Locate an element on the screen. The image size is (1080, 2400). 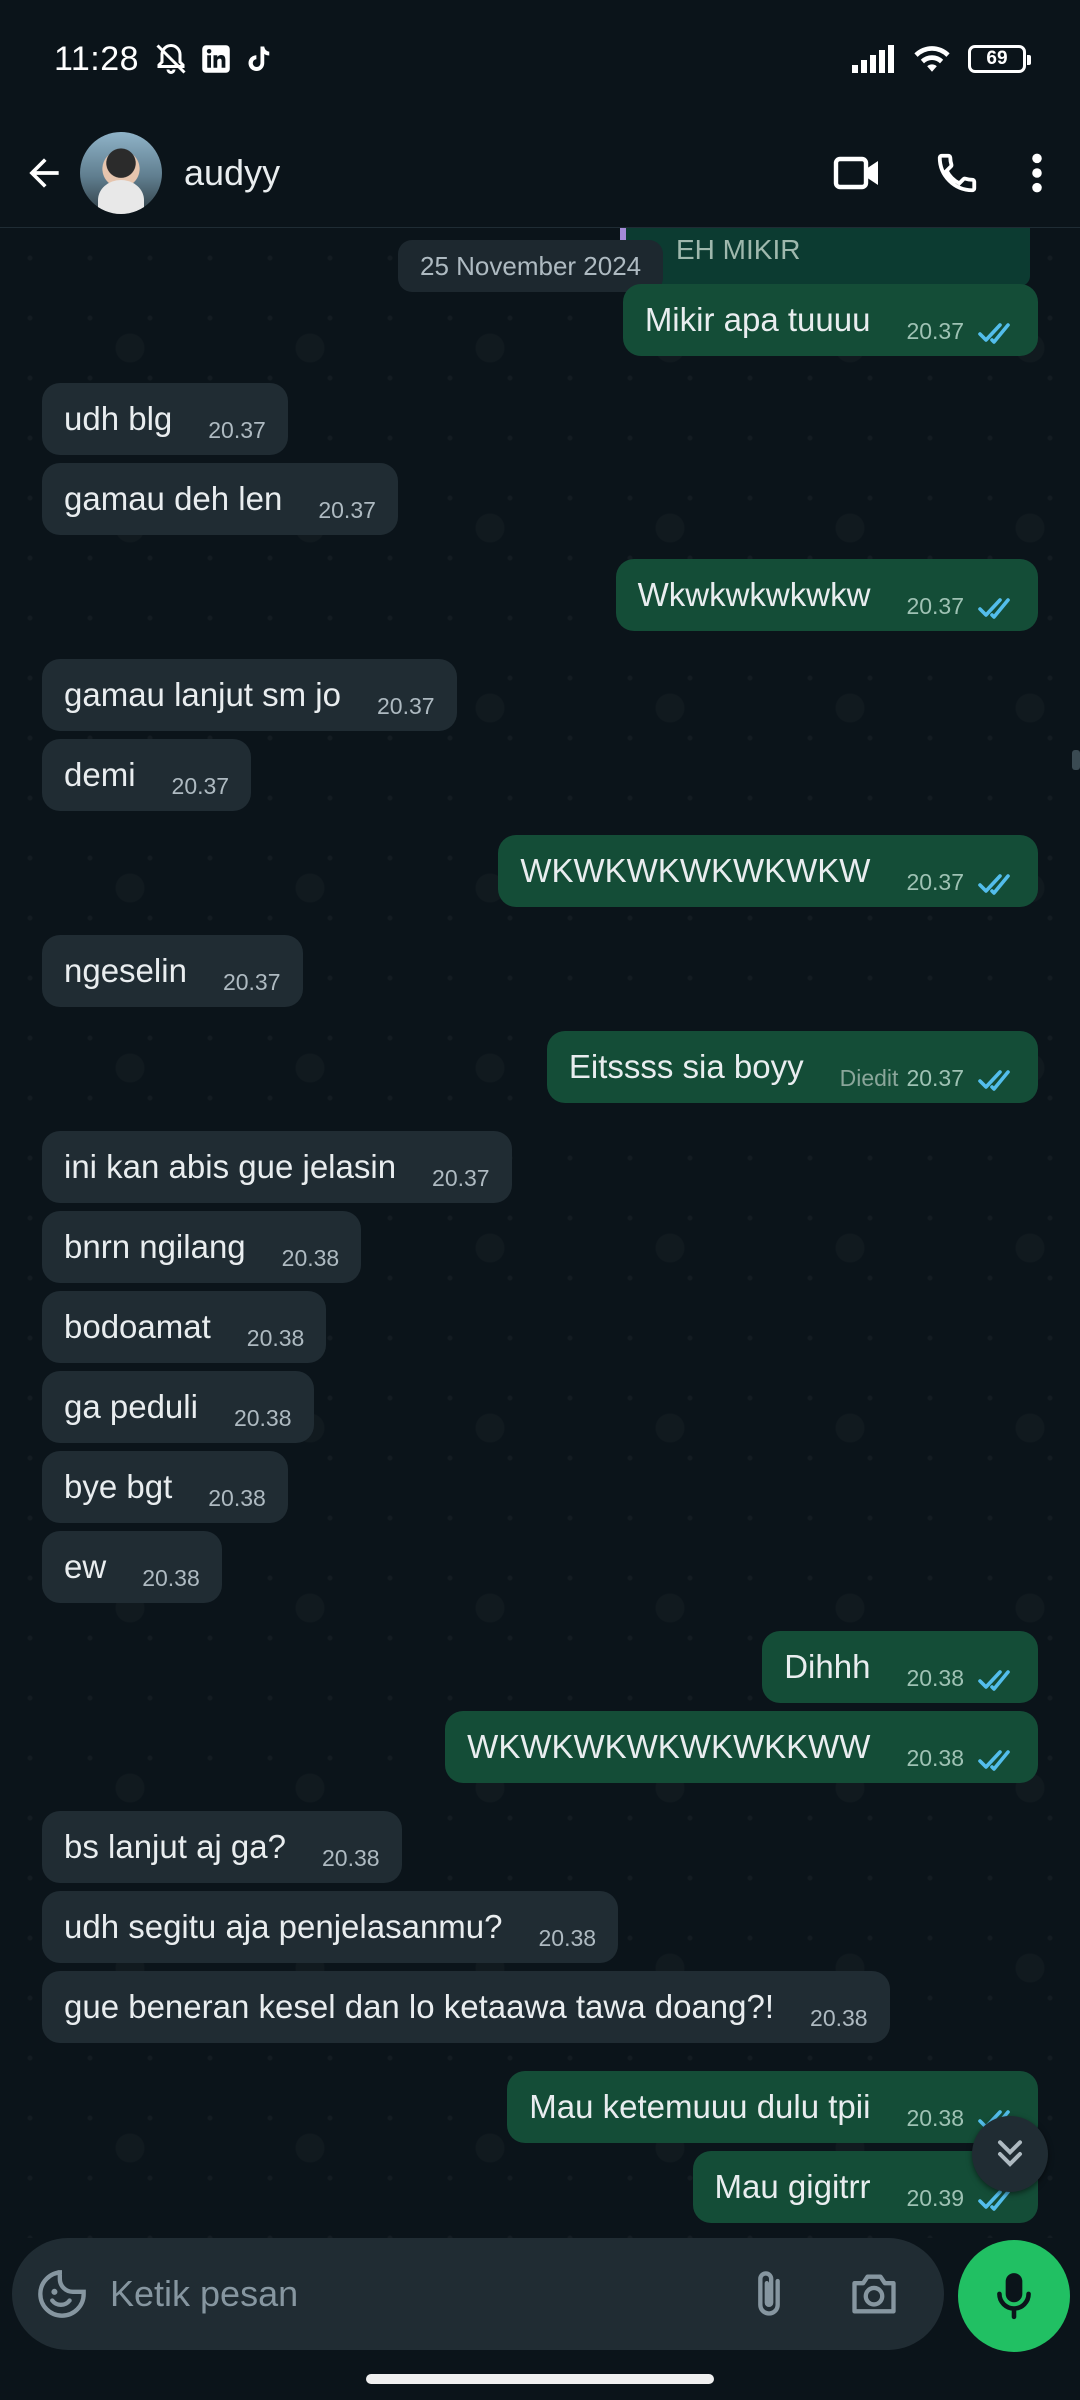
home-gesture-pill is located at coordinates (540, 2379).